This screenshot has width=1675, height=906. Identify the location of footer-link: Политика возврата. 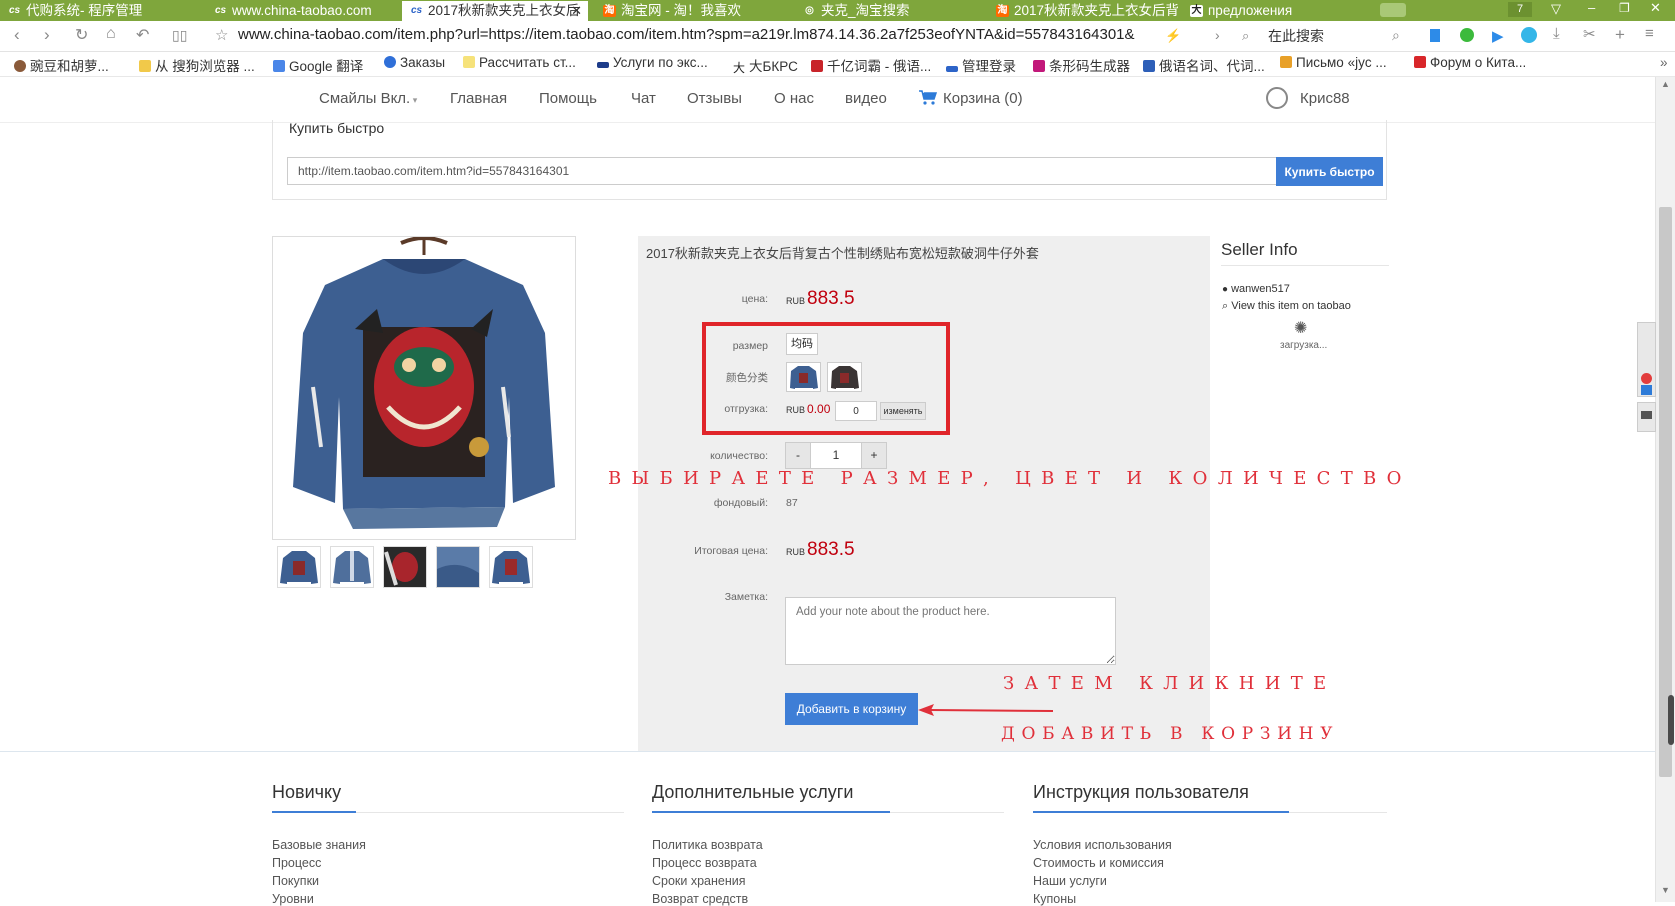
(707, 845).